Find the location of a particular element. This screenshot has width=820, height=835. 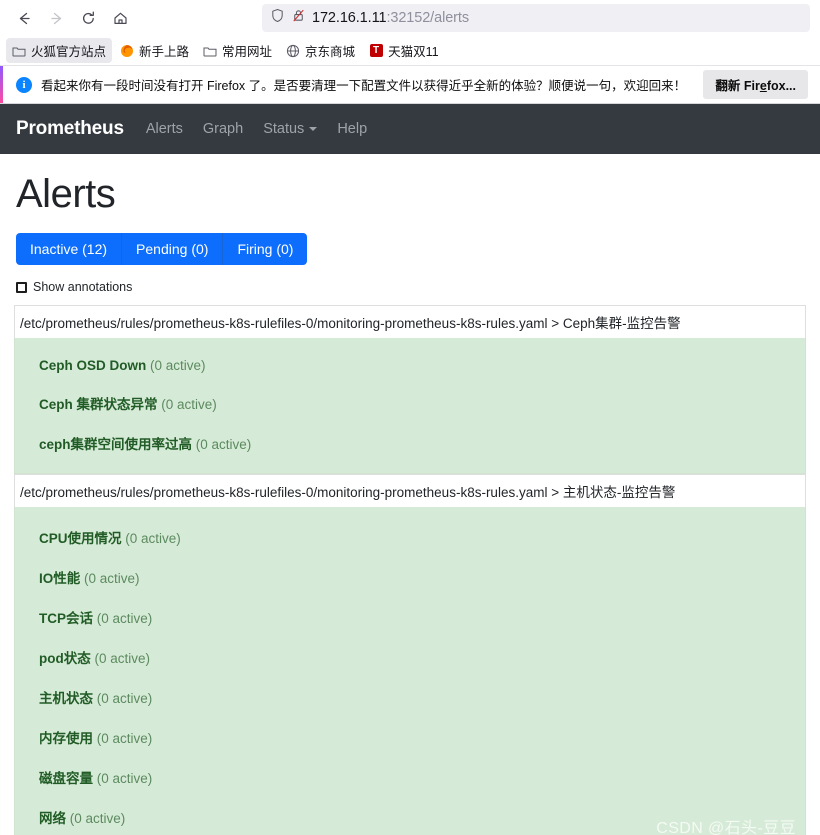

alert-name: 磁盘容量 is located at coordinates (66, 778).